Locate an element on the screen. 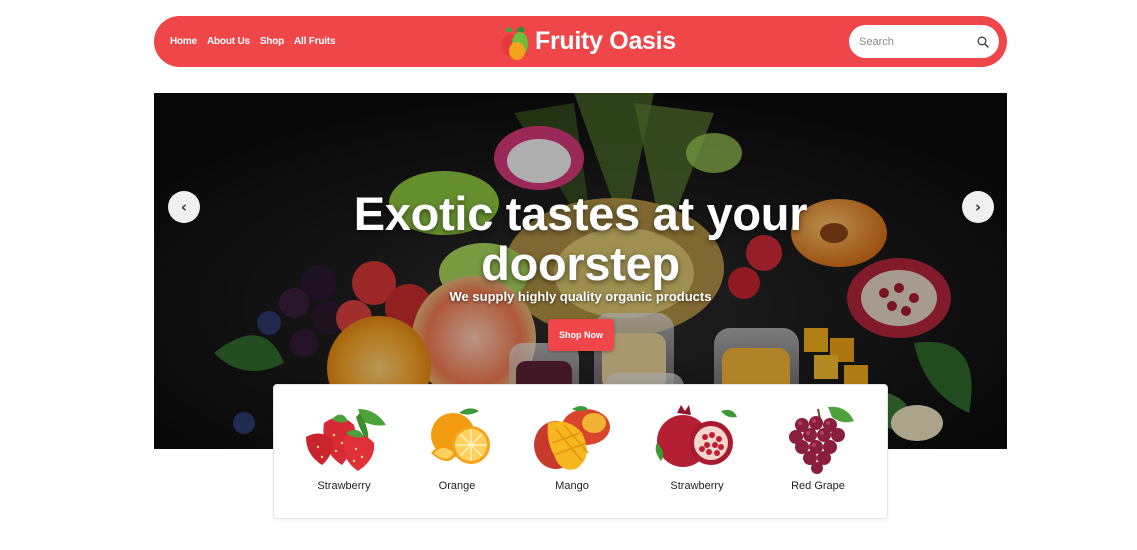  nav-link-all-fruits: All Fruits is located at coordinates (315, 41).